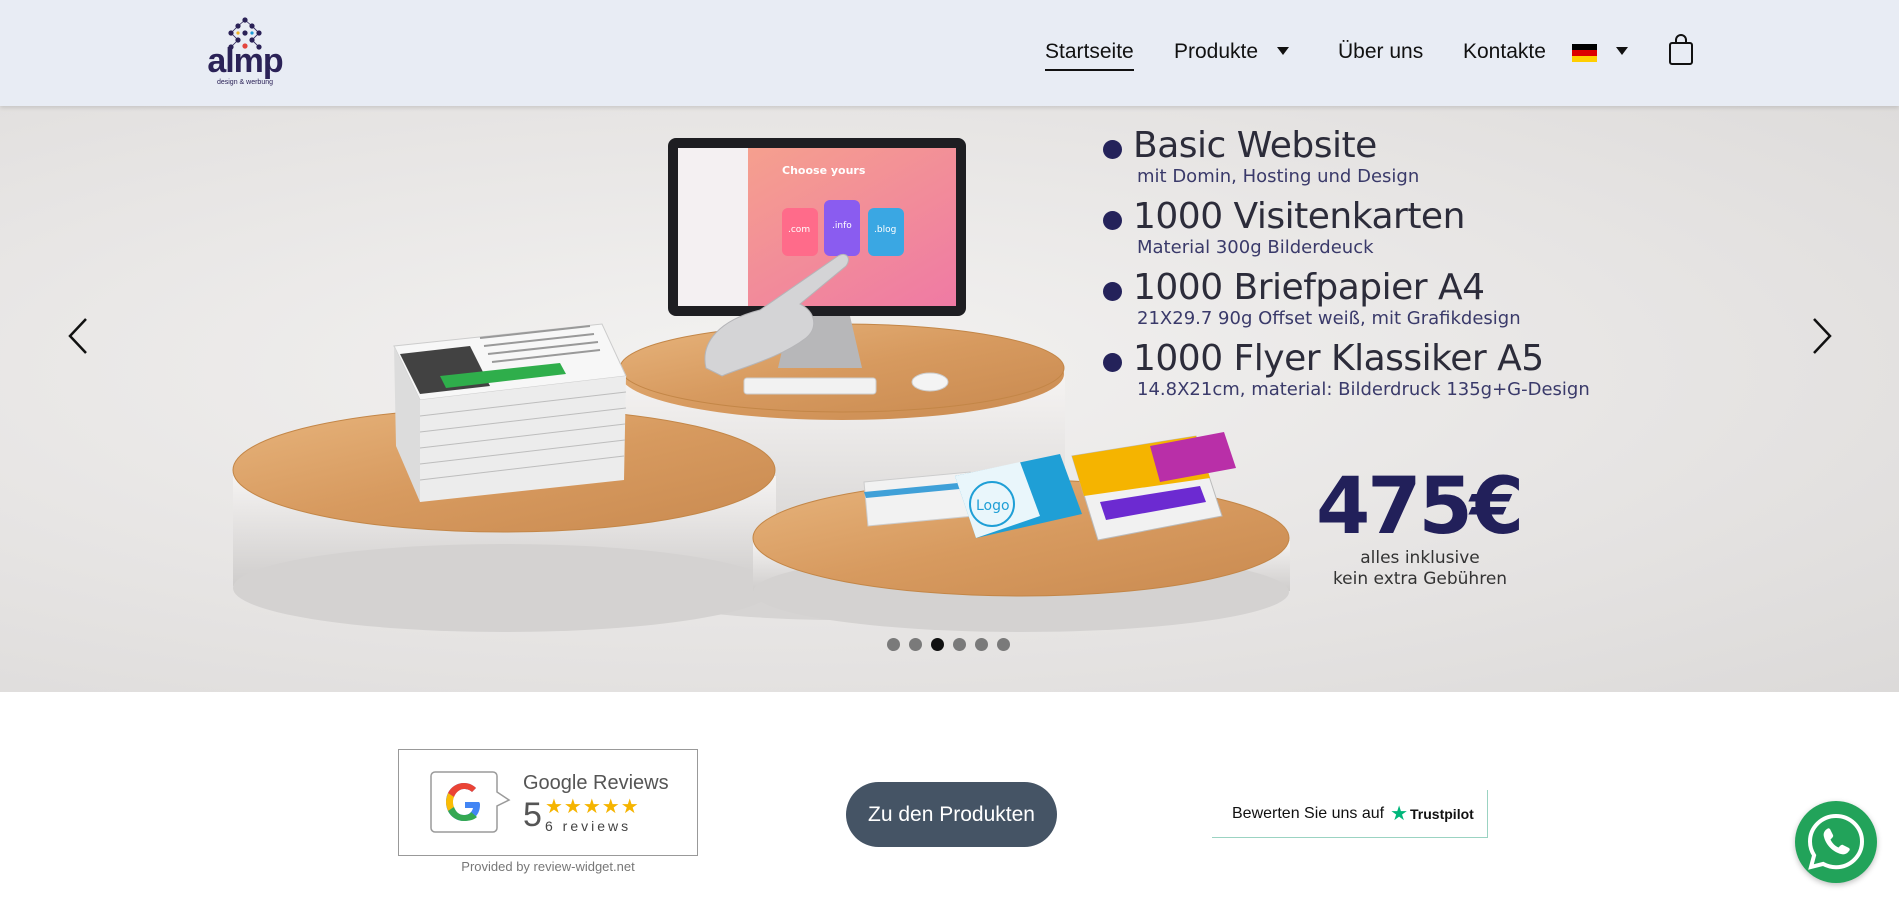 The image size is (1899, 908). What do you see at coordinates (1622, 51) in the screenshot?
I see `language-dropdown-icon` at bounding box center [1622, 51].